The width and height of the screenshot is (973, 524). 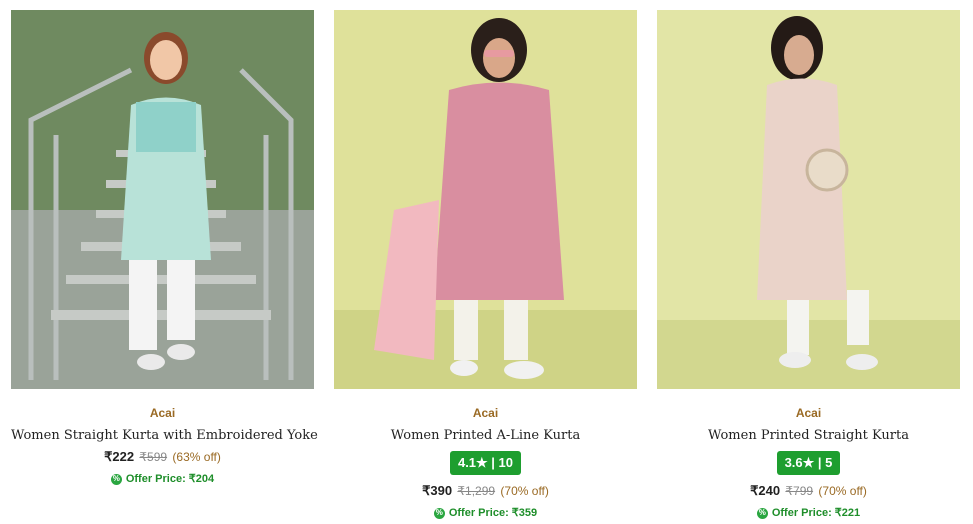 I want to click on original-price: ₹1,299, so click(x=476, y=491).